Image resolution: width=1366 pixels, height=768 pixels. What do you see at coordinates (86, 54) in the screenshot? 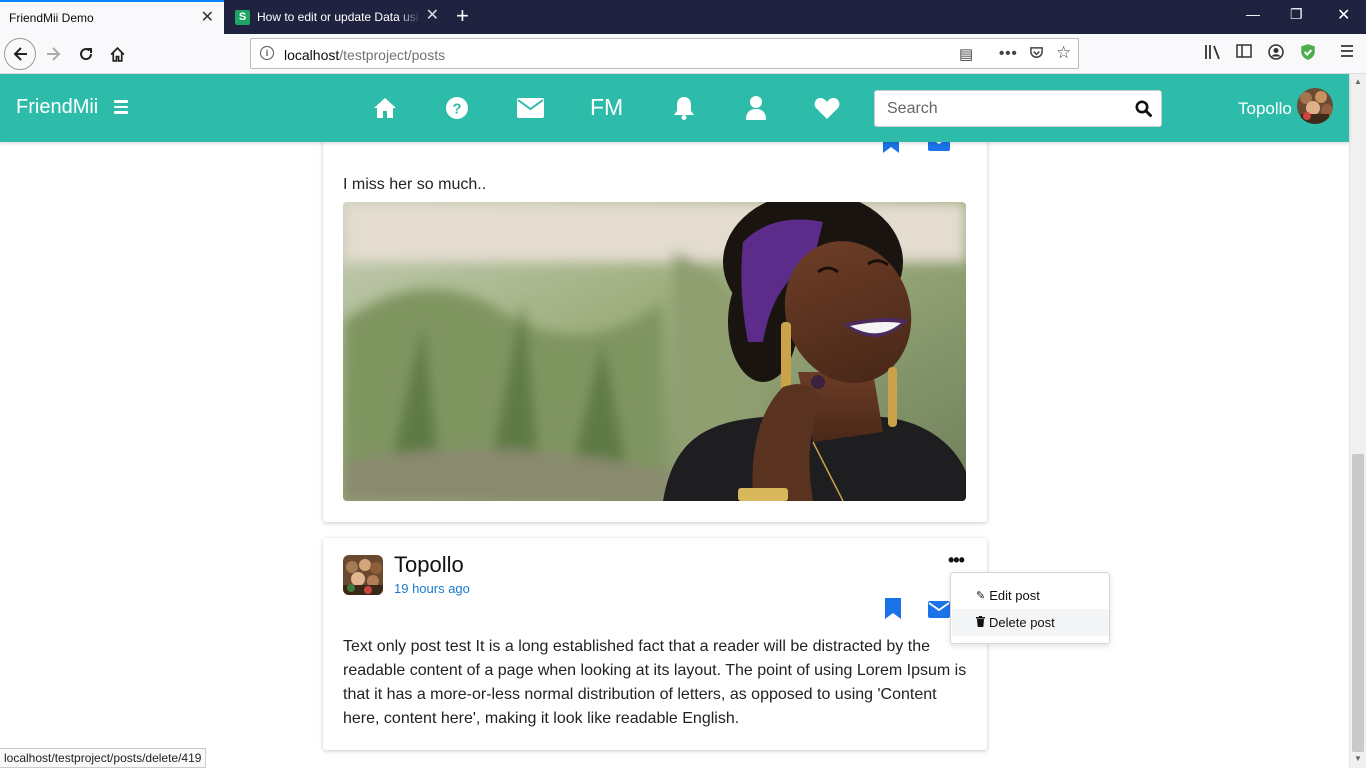
I see `reload-icon` at bounding box center [86, 54].